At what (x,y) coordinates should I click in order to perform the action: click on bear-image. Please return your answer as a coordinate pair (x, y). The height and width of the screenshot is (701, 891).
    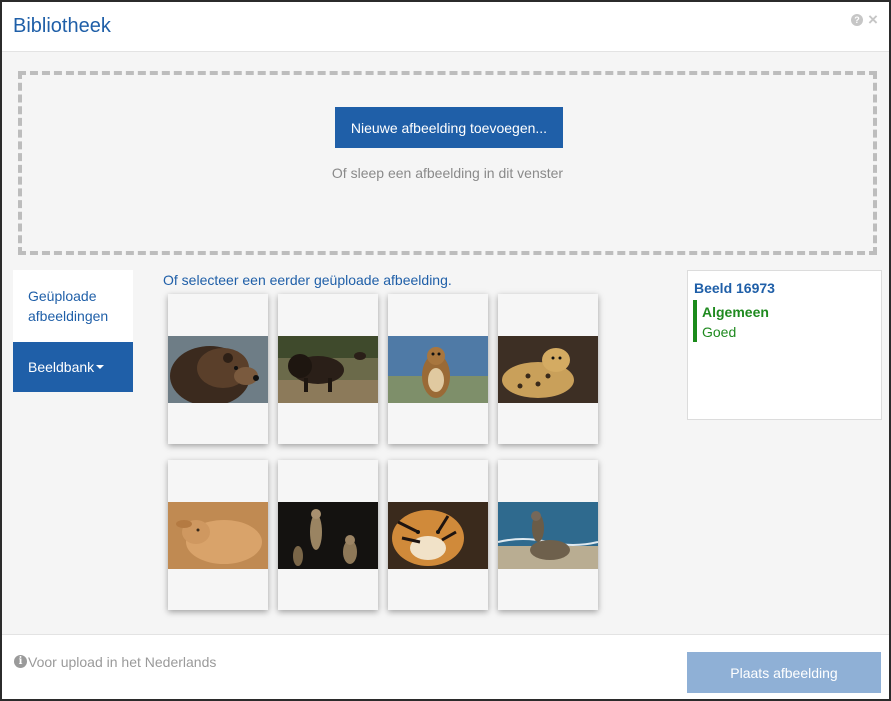
    Looking at the image, I should click on (218, 369).